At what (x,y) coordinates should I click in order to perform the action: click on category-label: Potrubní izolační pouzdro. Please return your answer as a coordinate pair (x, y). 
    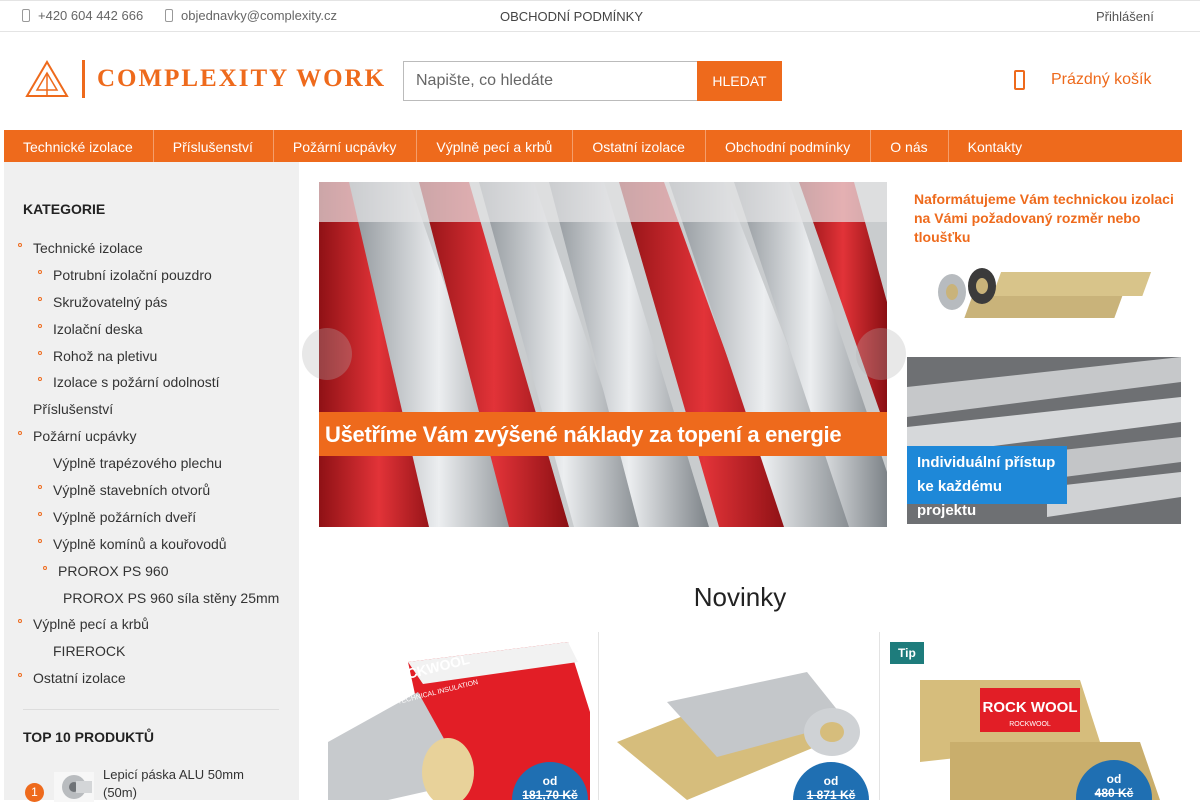
    Looking at the image, I should click on (132, 274).